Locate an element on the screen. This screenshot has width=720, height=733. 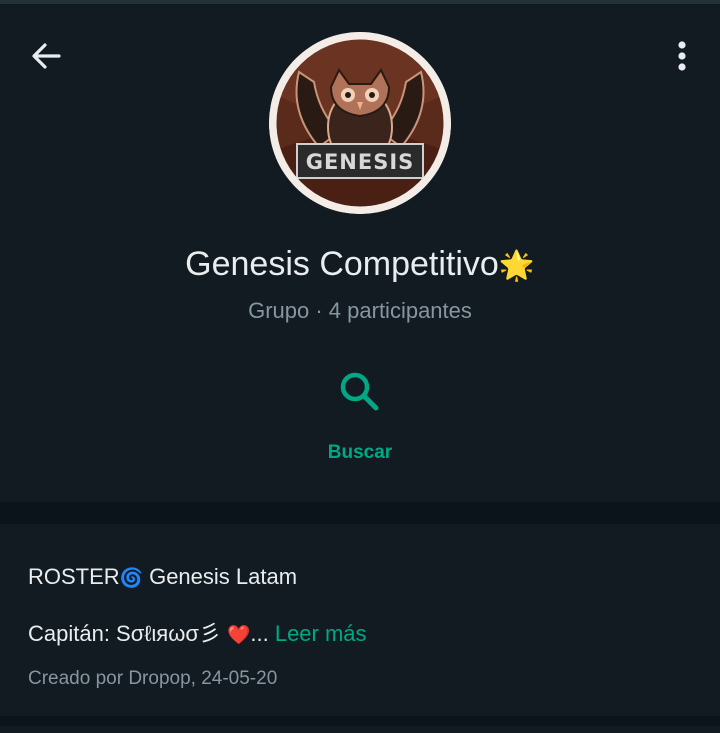
group-avatar: GENESIS is located at coordinates (360, 123).